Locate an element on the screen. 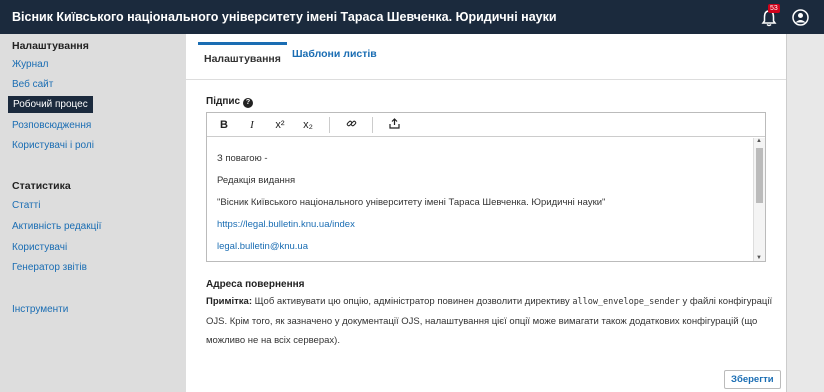 This screenshot has width=824, height=392. italic-button: I is located at coordinates (252, 125).